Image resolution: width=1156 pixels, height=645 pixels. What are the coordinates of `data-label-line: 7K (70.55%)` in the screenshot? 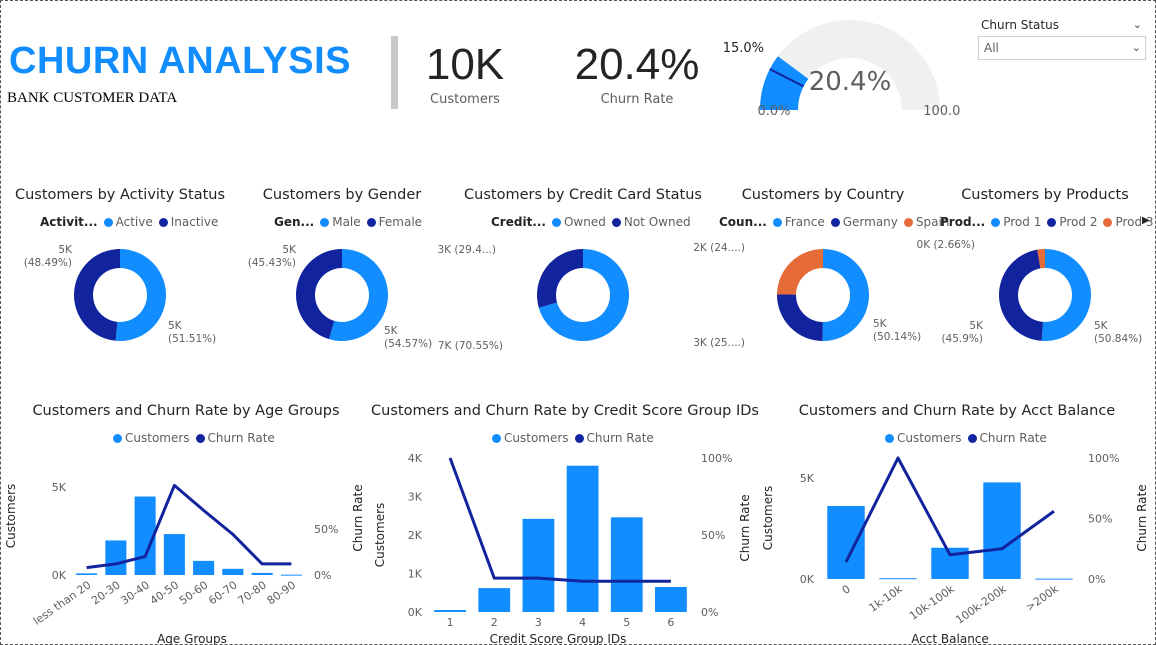 It's located at (470, 346).